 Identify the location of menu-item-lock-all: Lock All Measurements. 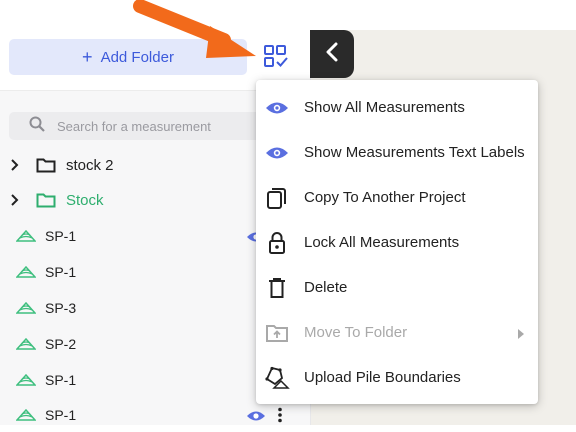
(397, 242).